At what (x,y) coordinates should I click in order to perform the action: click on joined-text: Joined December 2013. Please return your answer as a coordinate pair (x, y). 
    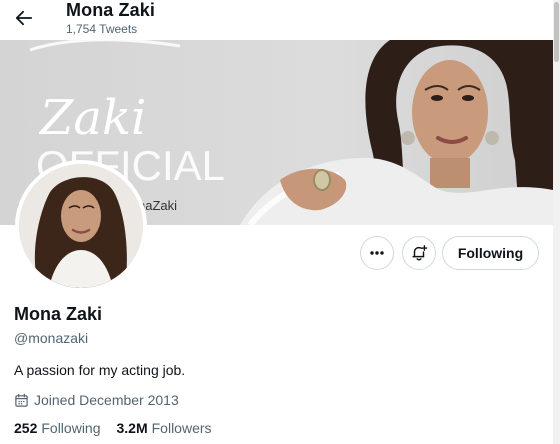
    Looking at the image, I should click on (106, 400).